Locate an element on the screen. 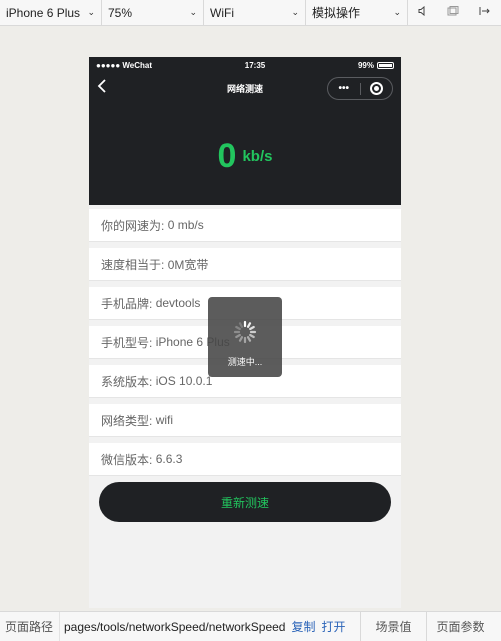 This screenshot has height=641, width=501. retest-button: 重新测速 is located at coordinates (245, 502).